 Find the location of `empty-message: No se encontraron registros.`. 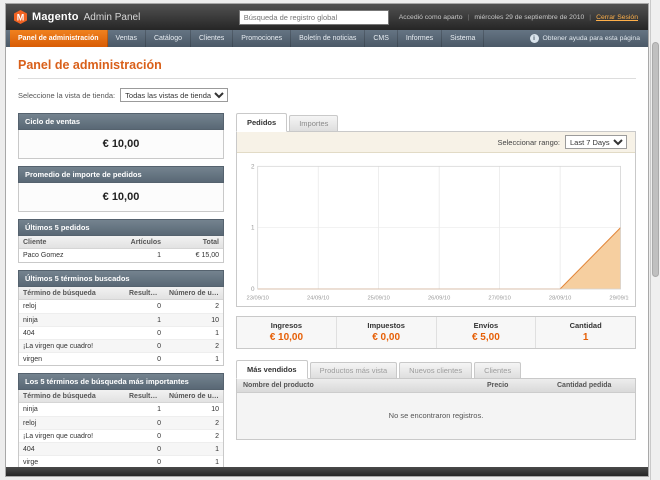

empty-message: No se encontraron registros. is located at coordinates (436, 415).